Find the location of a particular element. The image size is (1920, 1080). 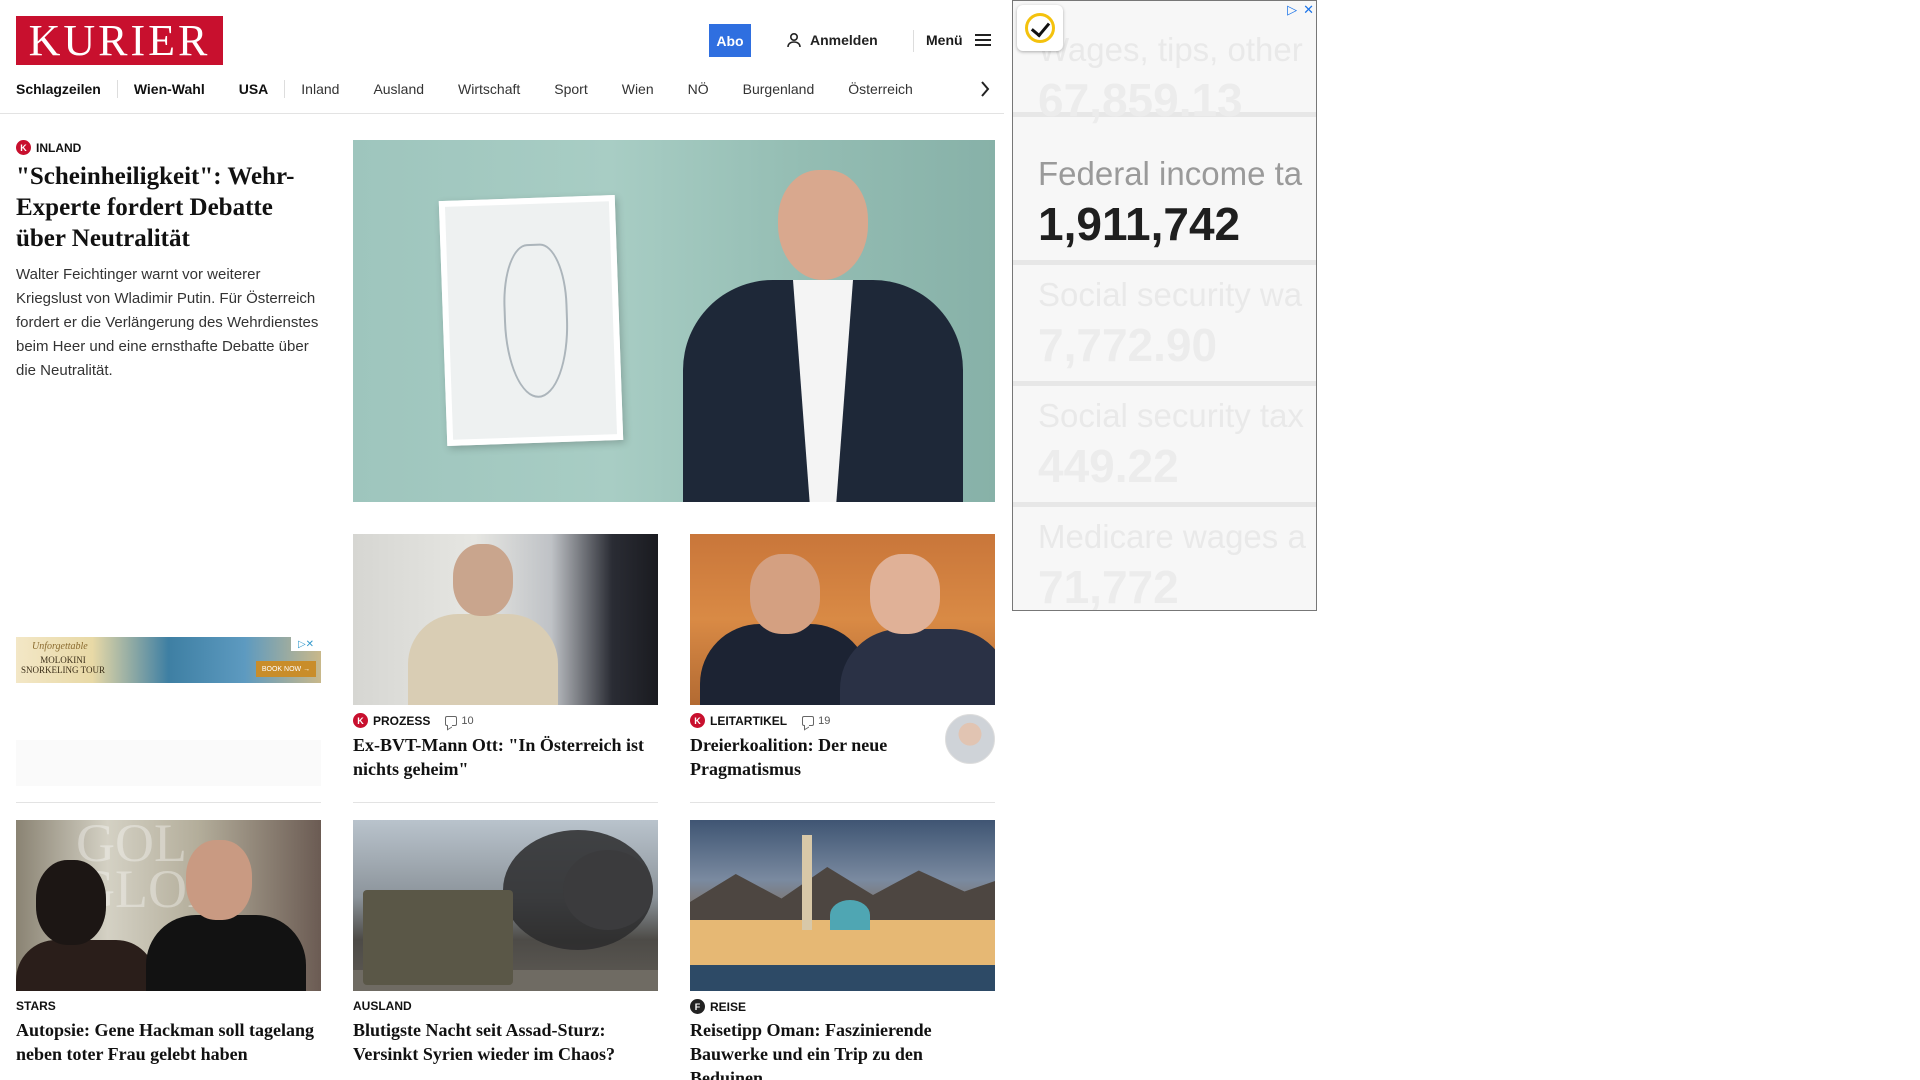

card-category-stars: STARS is located at coordinates (36, 1006).